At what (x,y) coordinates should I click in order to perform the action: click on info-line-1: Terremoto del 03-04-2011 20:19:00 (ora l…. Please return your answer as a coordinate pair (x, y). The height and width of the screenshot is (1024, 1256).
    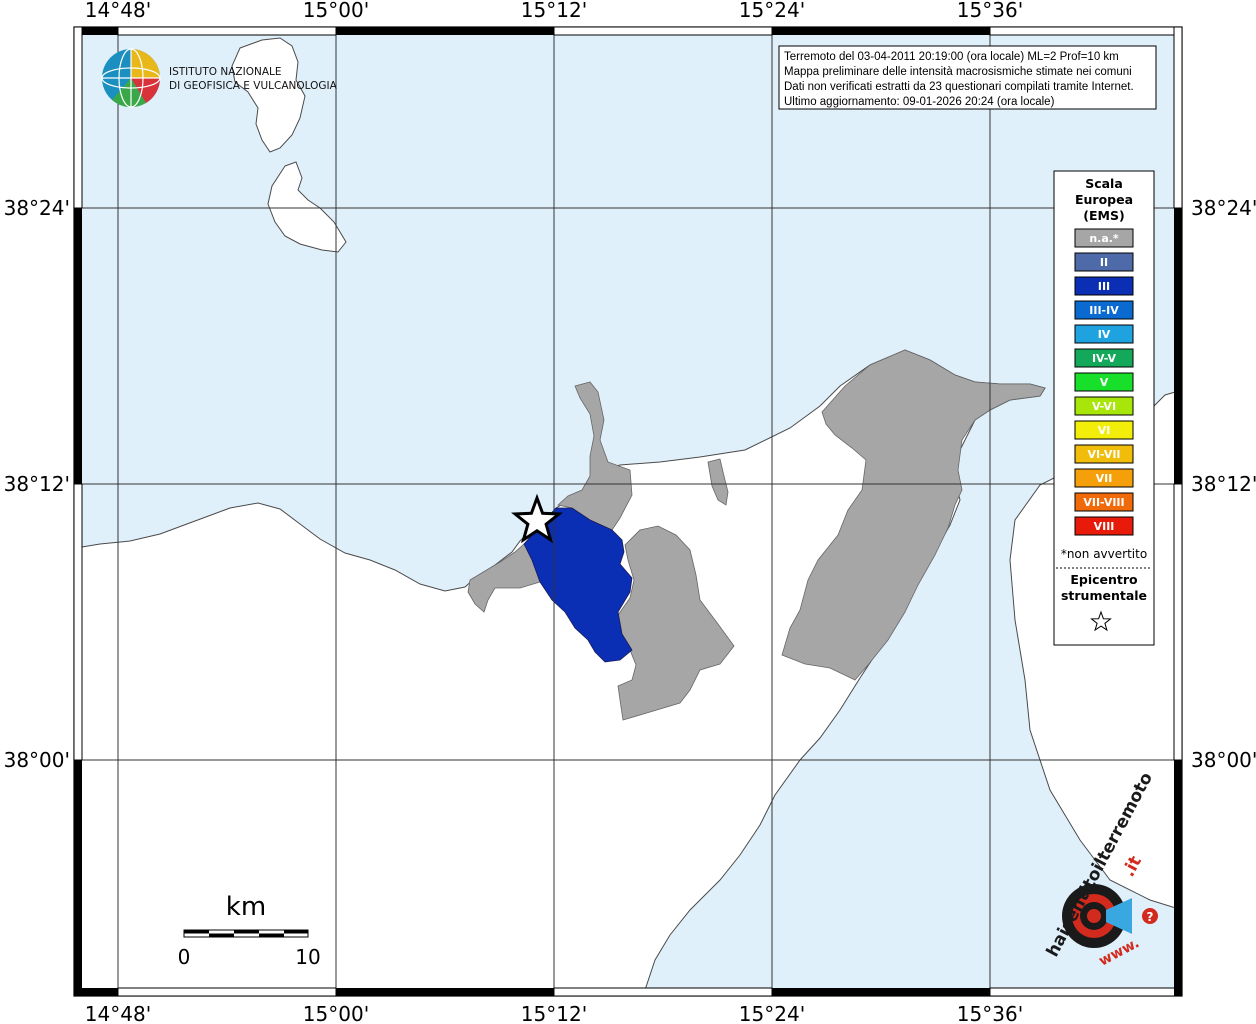
    Looking at the image, I should click on (951, 57).